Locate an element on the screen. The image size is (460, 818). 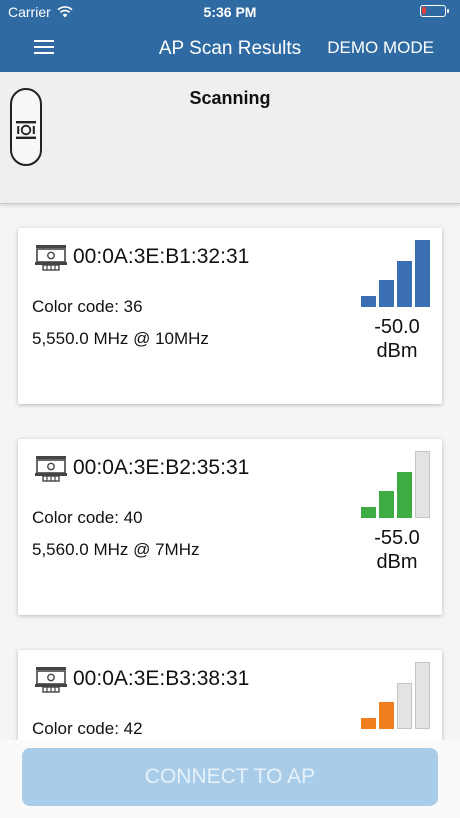
battery-icon is located at coordinates (434, 11).